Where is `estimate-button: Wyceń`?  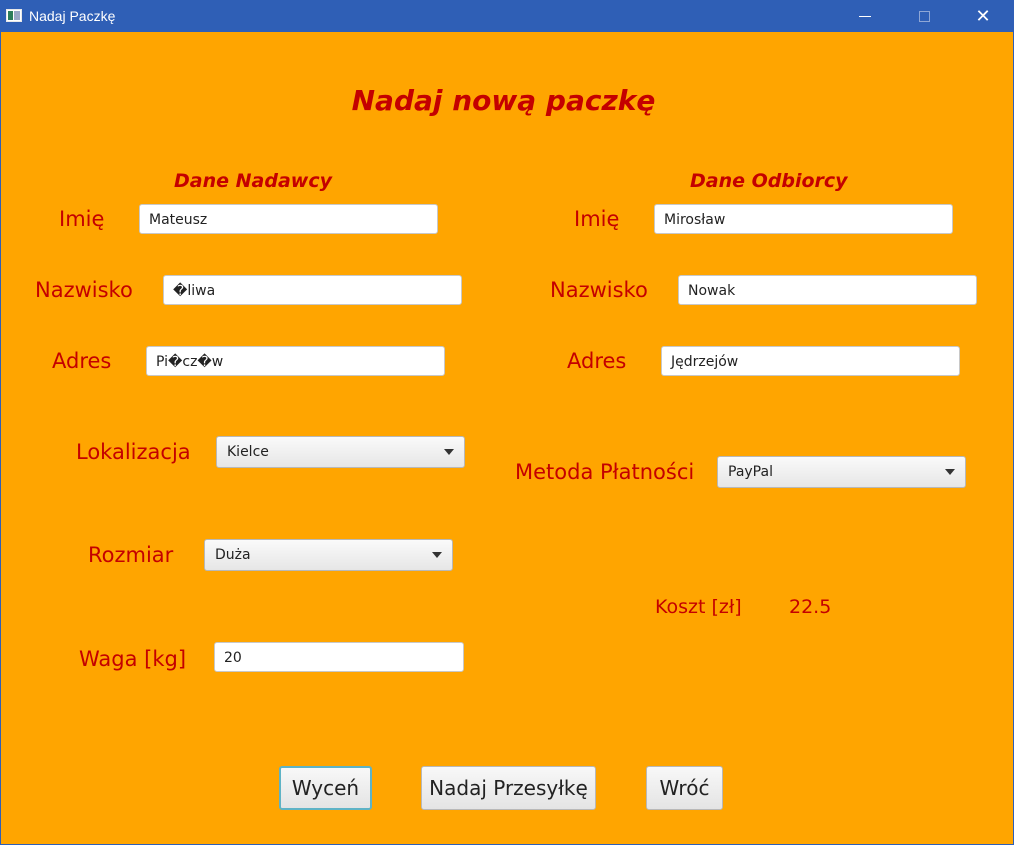
estimate-button: Wyceń is located at coordinates (325, 788).